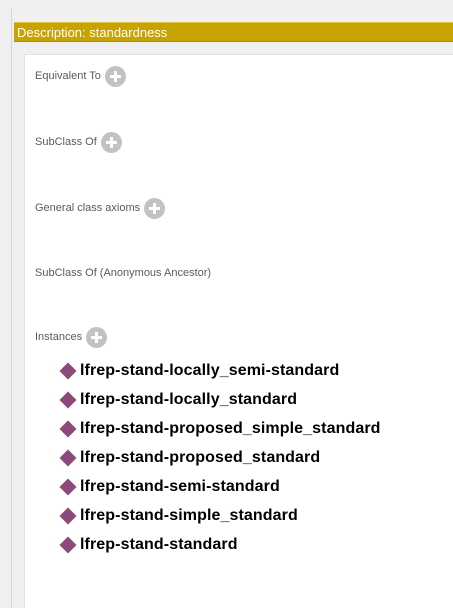 The image size is (453, 608). I want to click on section-label-equivalent-to: Equivalent To, so click(68, 76).